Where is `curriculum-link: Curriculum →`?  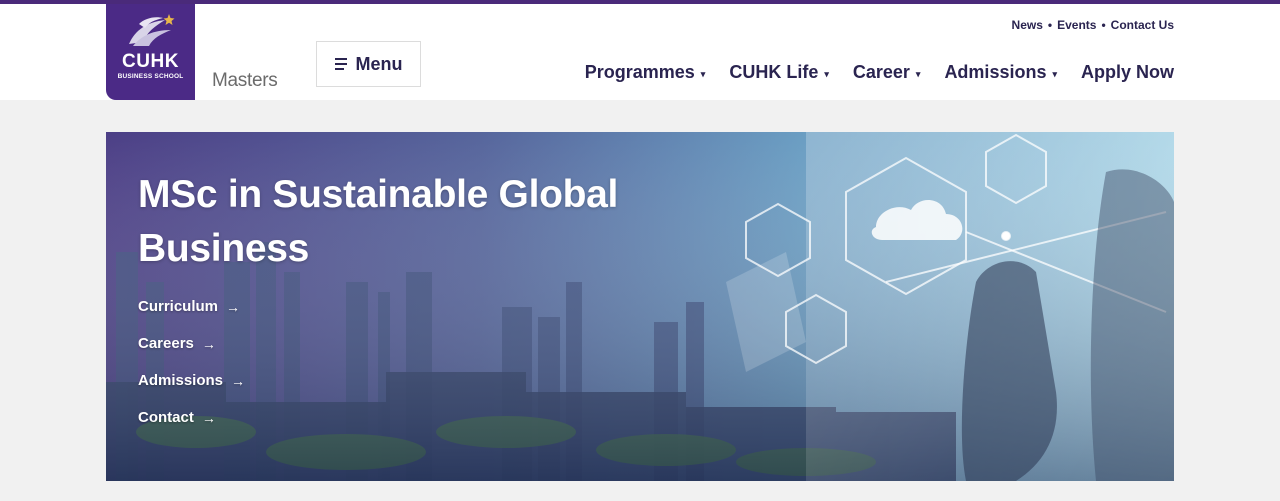
curriculum-link: Curriculum → is located at coordinates (398, 306).